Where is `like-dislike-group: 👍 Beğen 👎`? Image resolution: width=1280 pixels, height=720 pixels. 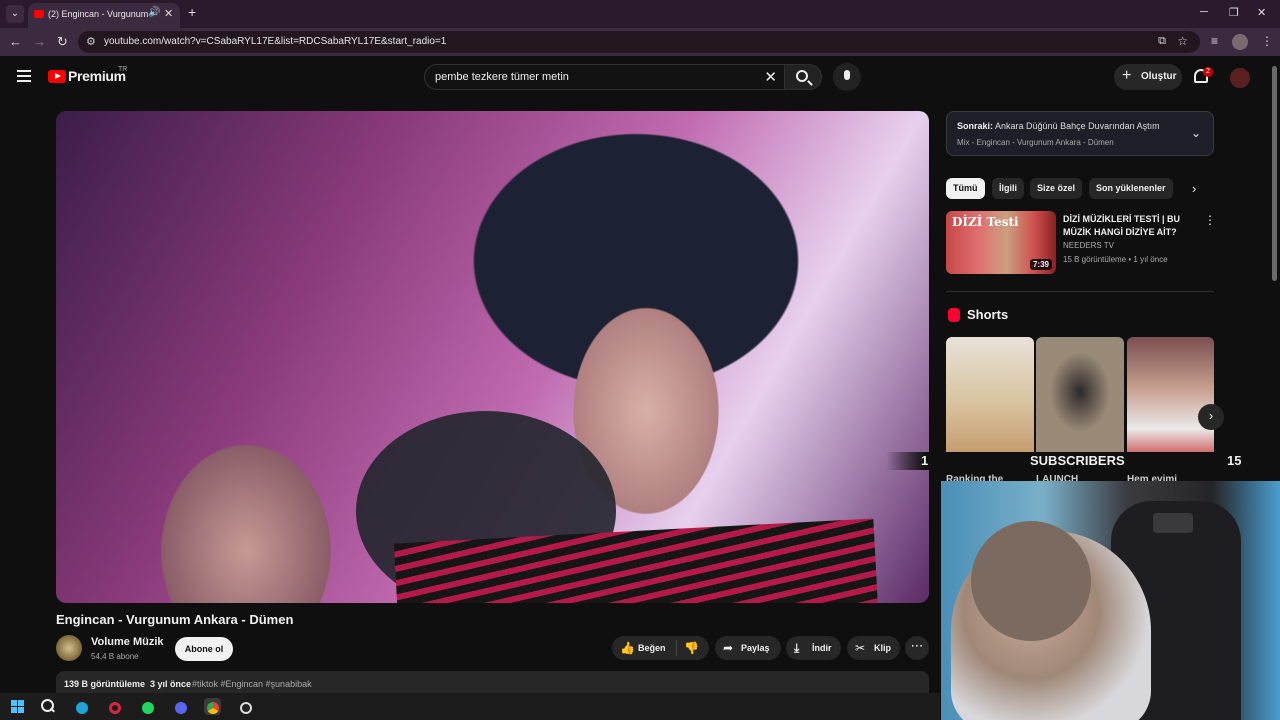
like-dislike-group: 👍 Beğen 👎 is located at coordinates (660, 648).